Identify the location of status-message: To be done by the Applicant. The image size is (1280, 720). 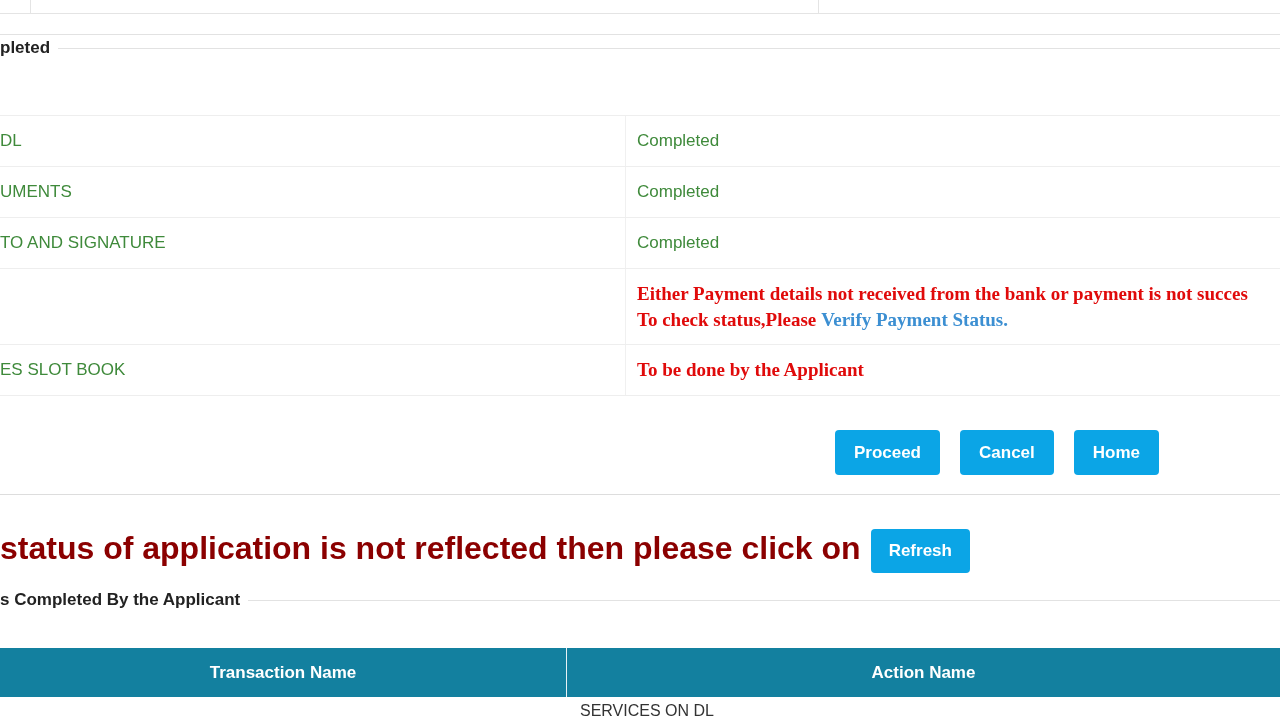
(750, 370).